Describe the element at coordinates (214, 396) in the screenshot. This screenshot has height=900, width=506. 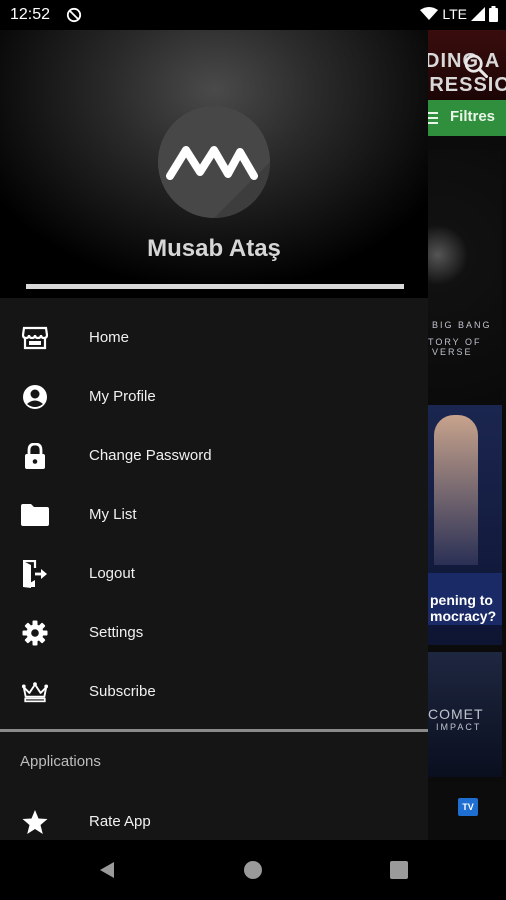
I see `menu-item-my-profile: My Profile` at that location.